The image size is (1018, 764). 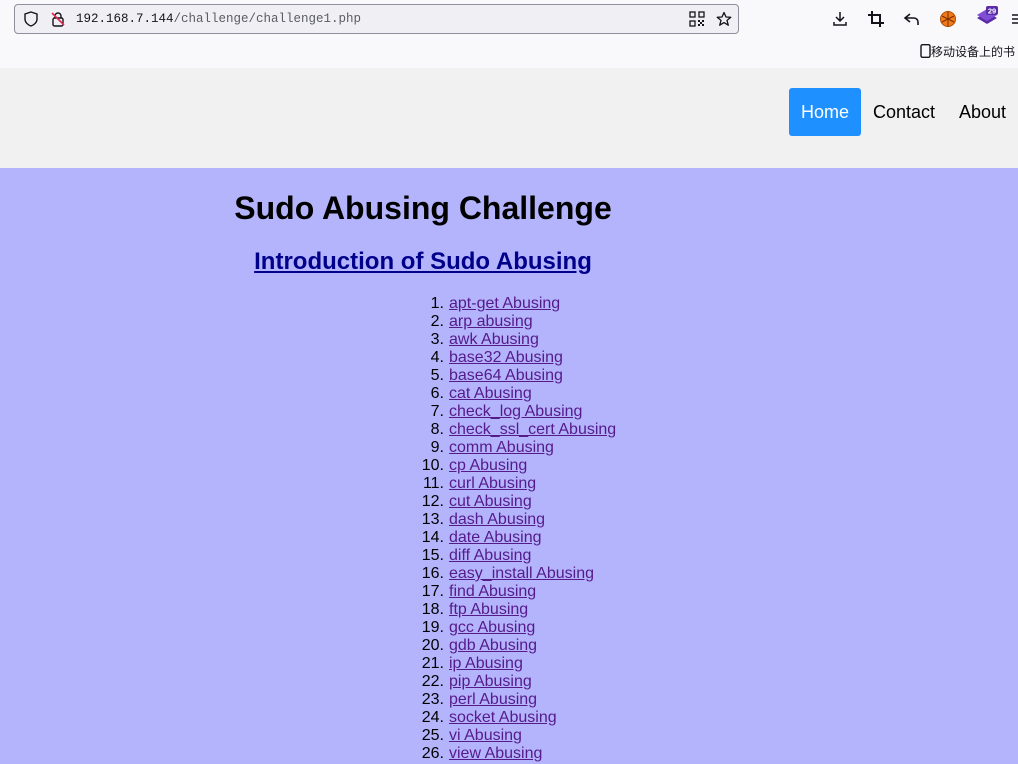 What do you see at coordinates (987, 17) in the screenshot?
I see `extension-badge-icon: 29` at bounding box center [987, 17].